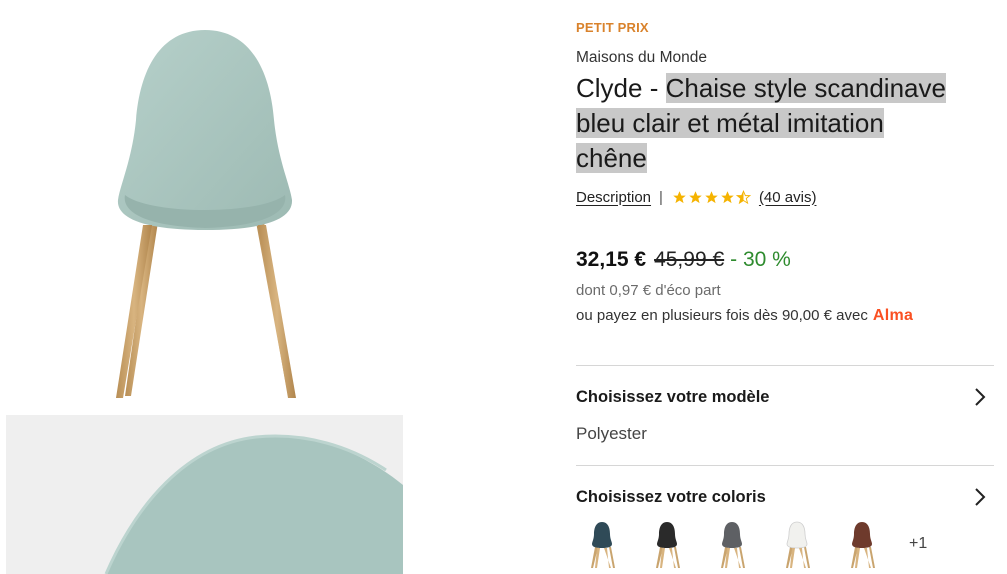 This screenshot has height=574, width=1007. What do you see at coordinates (732, 544) in the screenshot?
I see `color-swatch-grey` at bounding box center [732, 544].